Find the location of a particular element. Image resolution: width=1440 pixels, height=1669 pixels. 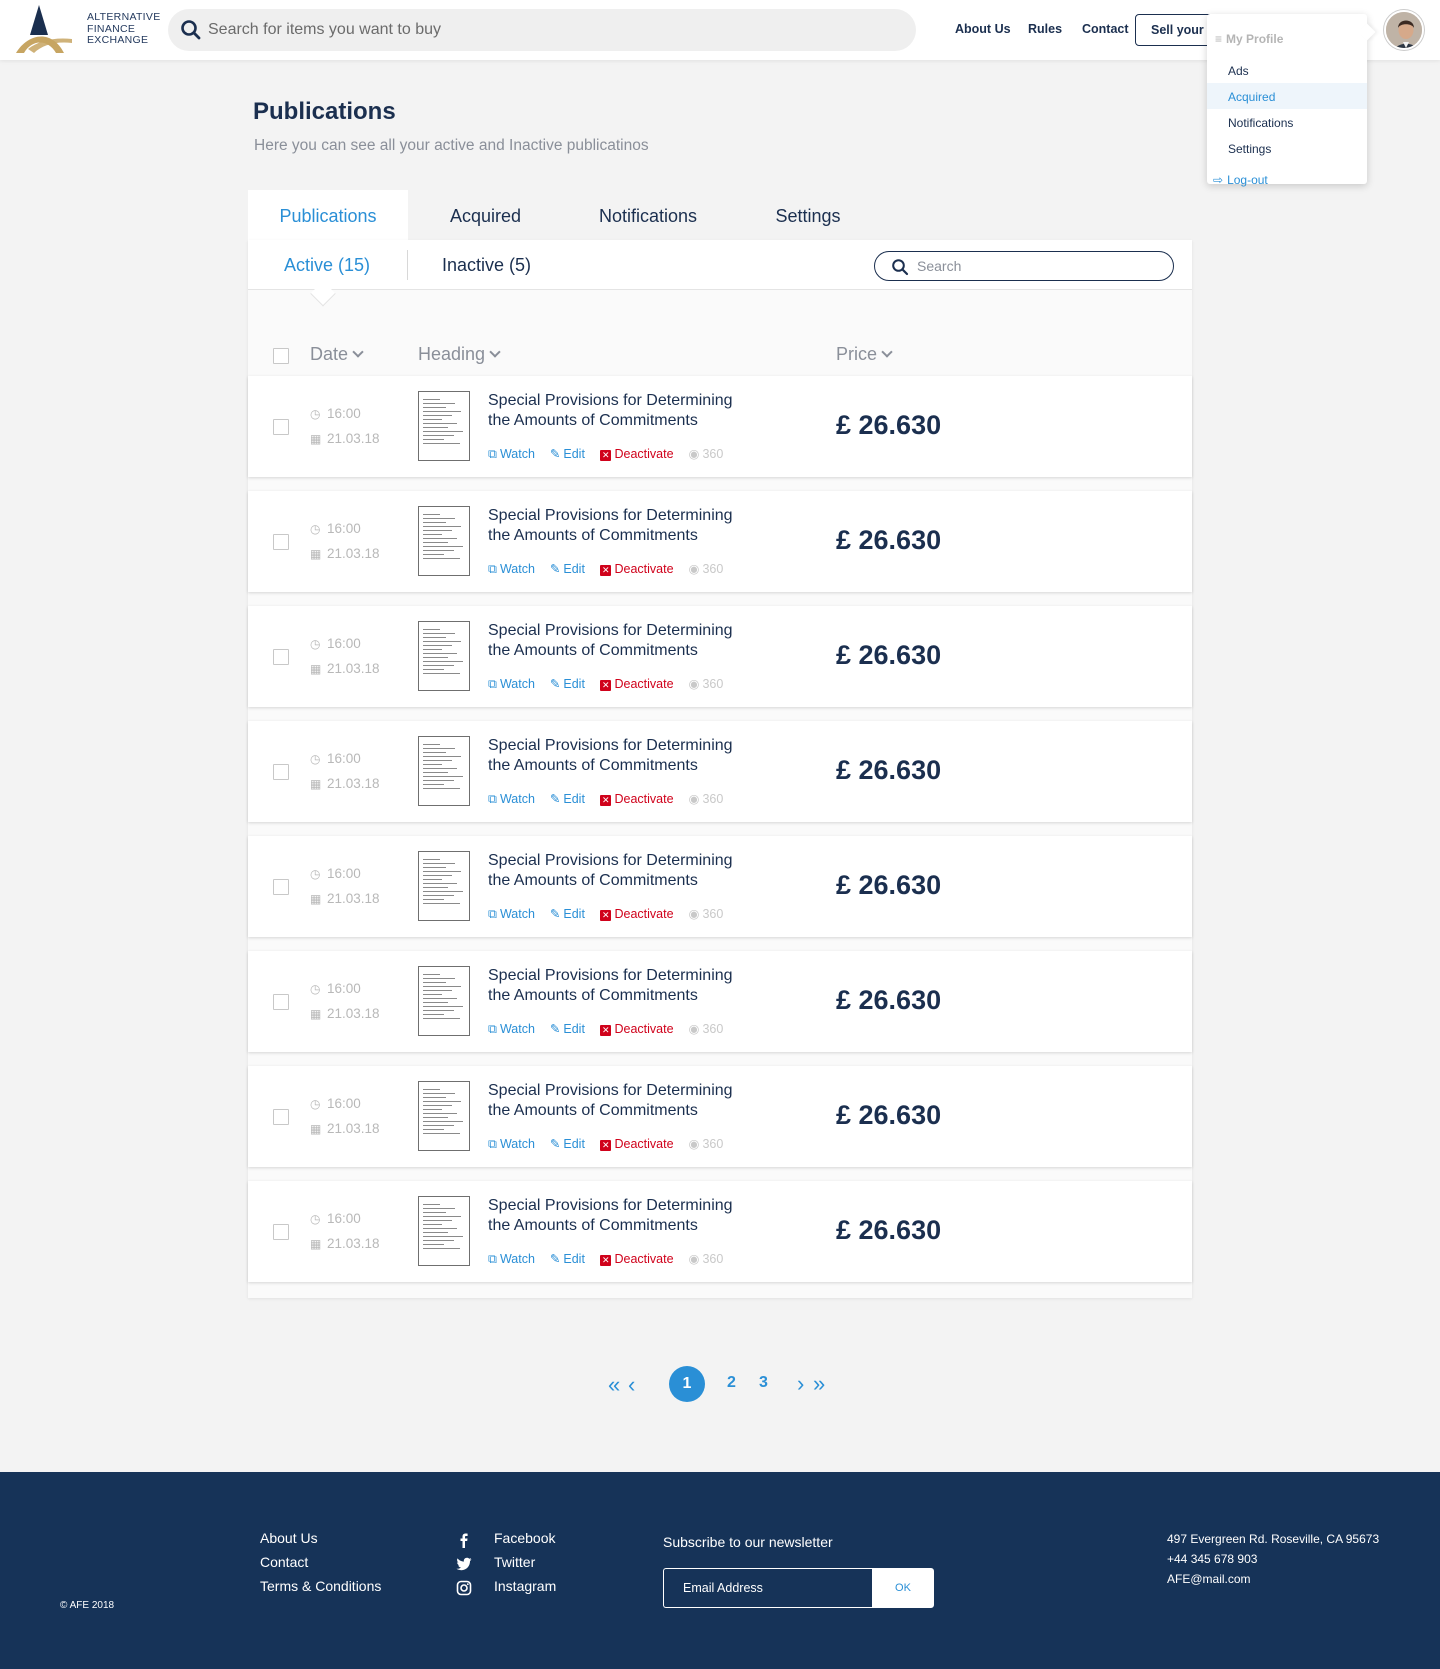

search-icon is located at coordinates (900, 267).